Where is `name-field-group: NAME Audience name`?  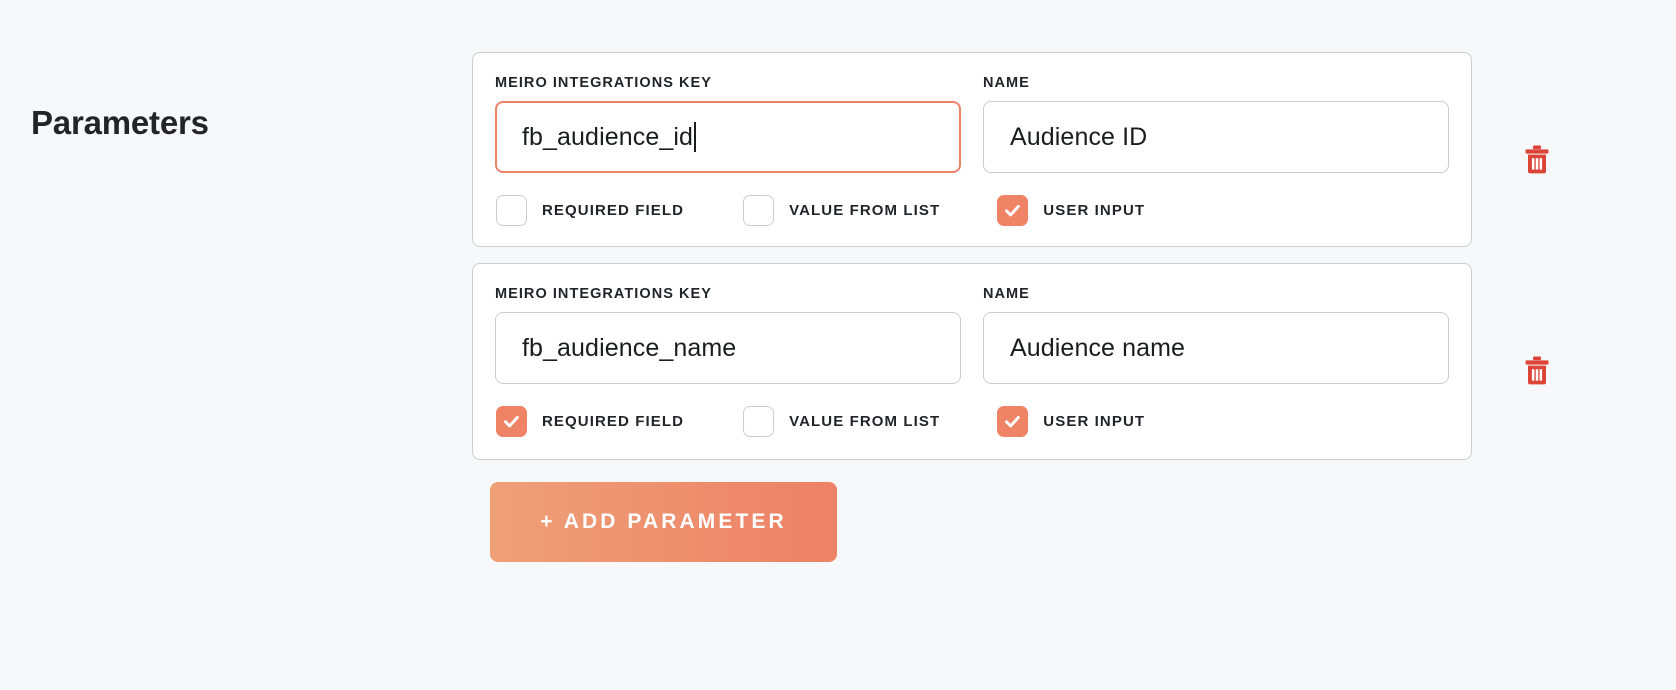
name-field-group: NAME Audience name is located at coordinates (1216, 335).